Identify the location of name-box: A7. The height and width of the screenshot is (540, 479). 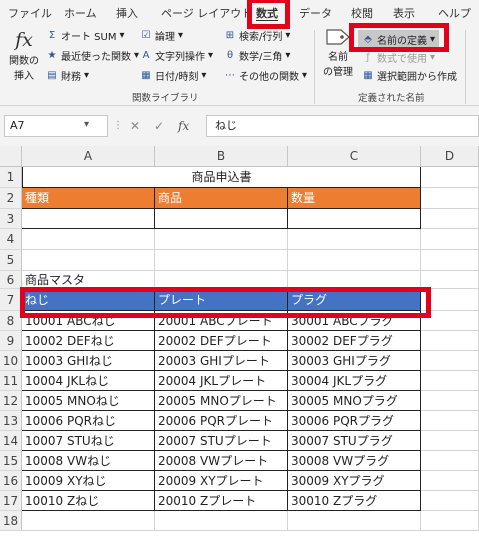
(56, 126).